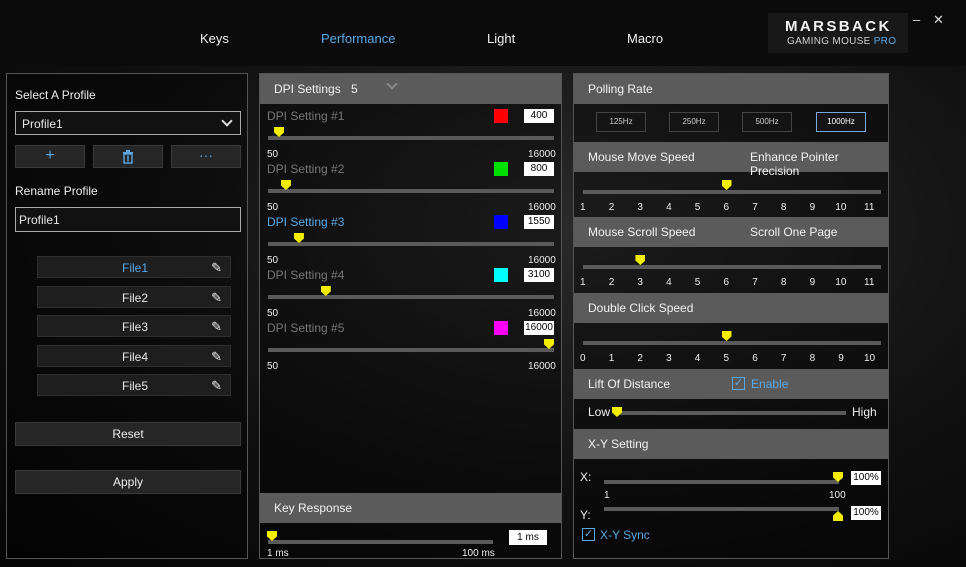 The height and width of the screenshot is (567, 966). Describe the element at coordinates (838, 516) in the screenshot. I see `y-thumb` at that location.